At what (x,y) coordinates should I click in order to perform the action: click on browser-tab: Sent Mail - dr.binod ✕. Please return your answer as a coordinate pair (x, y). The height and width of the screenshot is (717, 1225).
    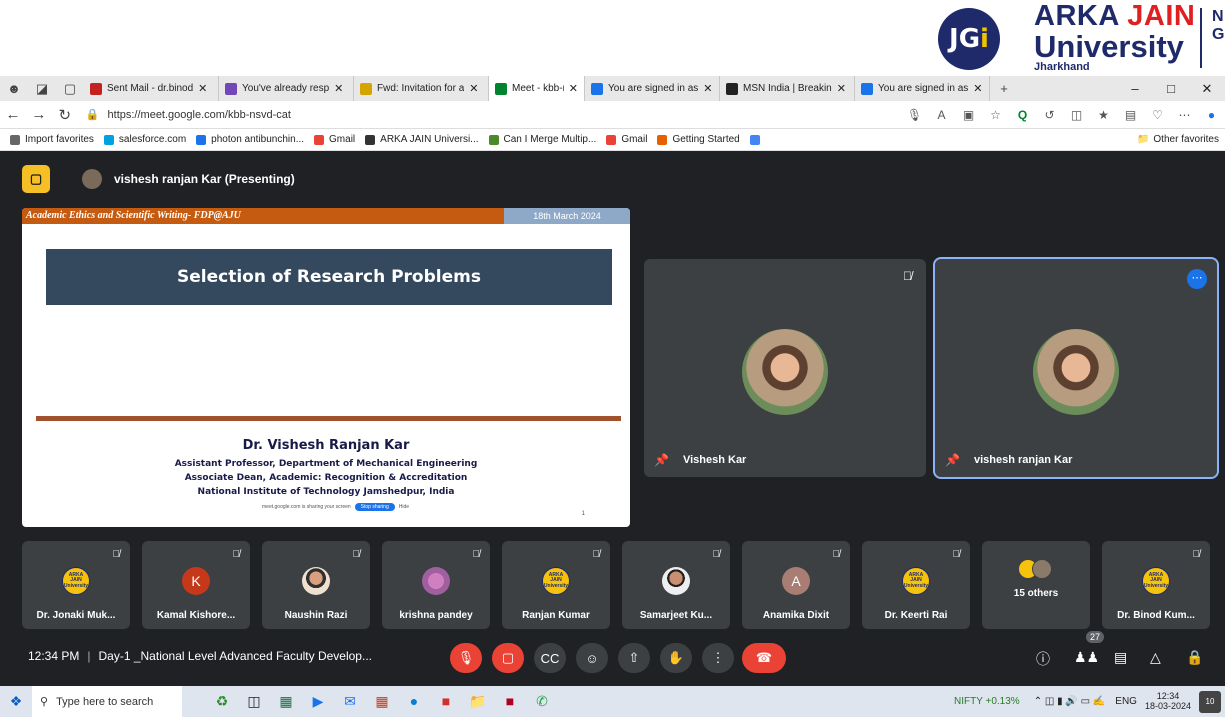
    Looking at the image, I should click on (151, 88).